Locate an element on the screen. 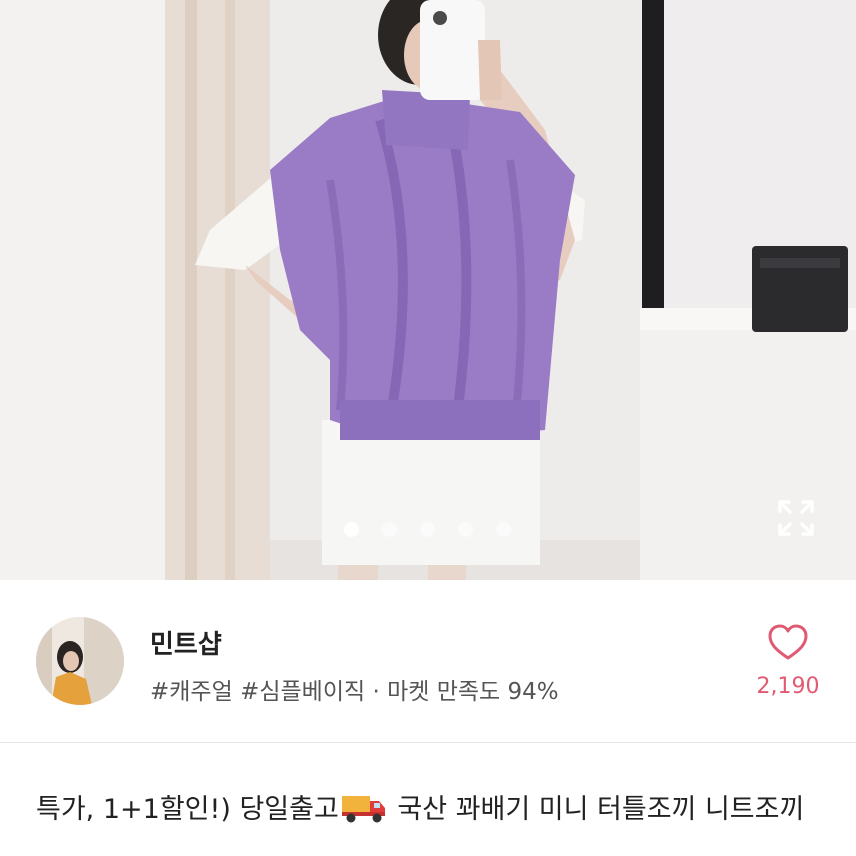  product-title: 특가, 1+1할인!) 당일출고 국산 꽈배기 미니 터틀조끼 니트조끼 is located at coordinates (431, 810).